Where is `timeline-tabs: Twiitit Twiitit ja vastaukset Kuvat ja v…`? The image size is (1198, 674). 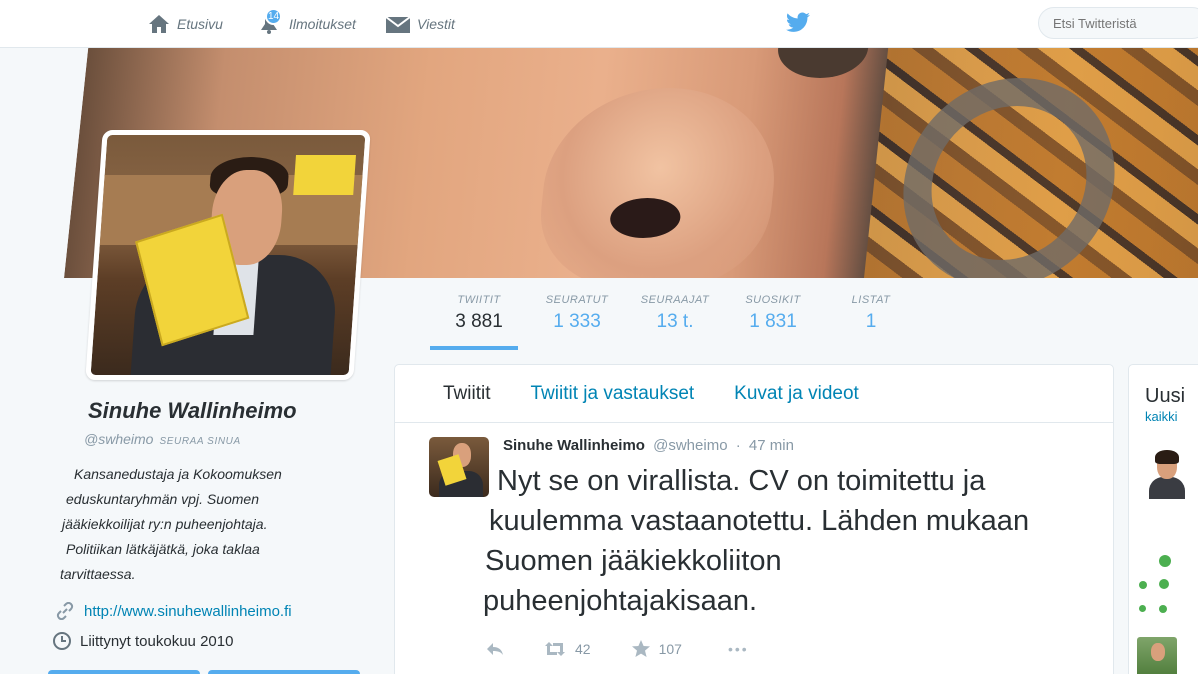
timeline-tabs: Twiitit Twiitit ja vastaukset Kuvat ja v… is located at coordinates (754, 394).